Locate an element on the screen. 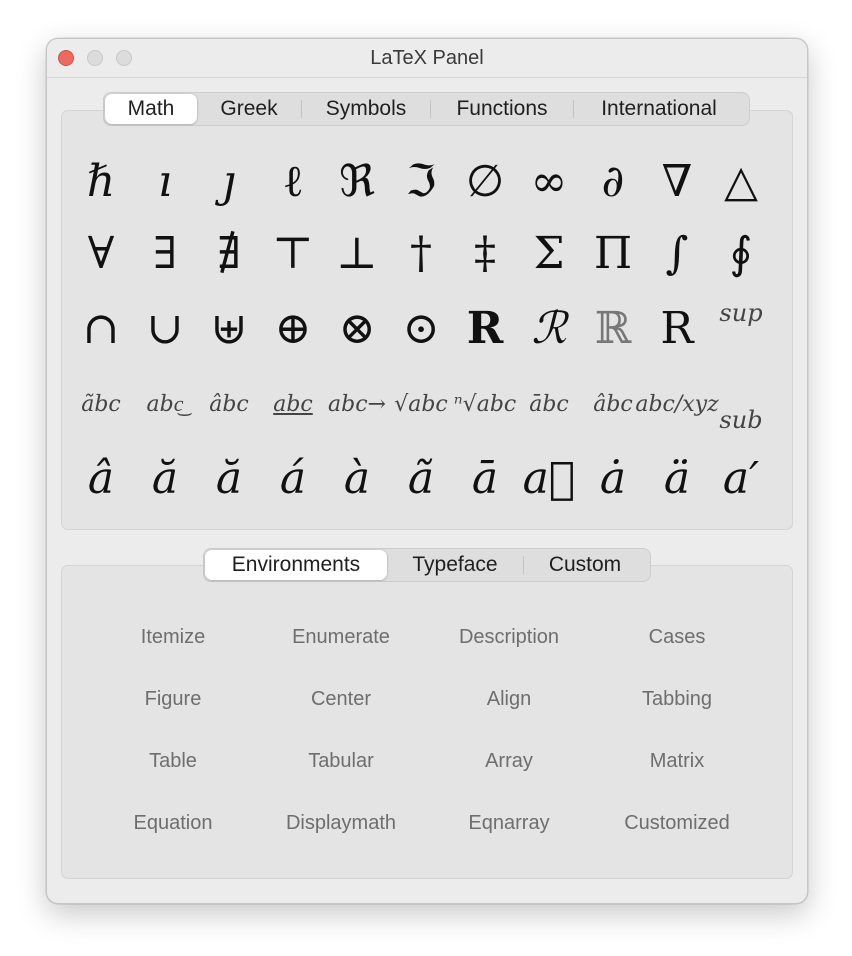 The image size is (852, 956). symbol-button: ℓ is located at coordinates (293, 182).